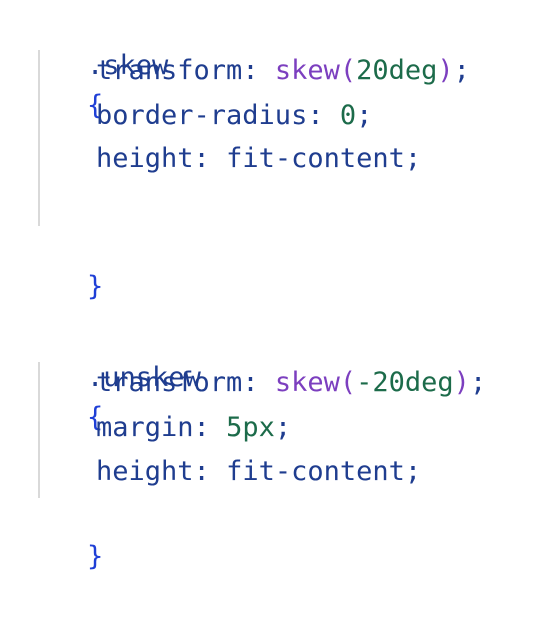 The image size is (546, 617). I want to click on number-value: 5px, so click(250, 427).